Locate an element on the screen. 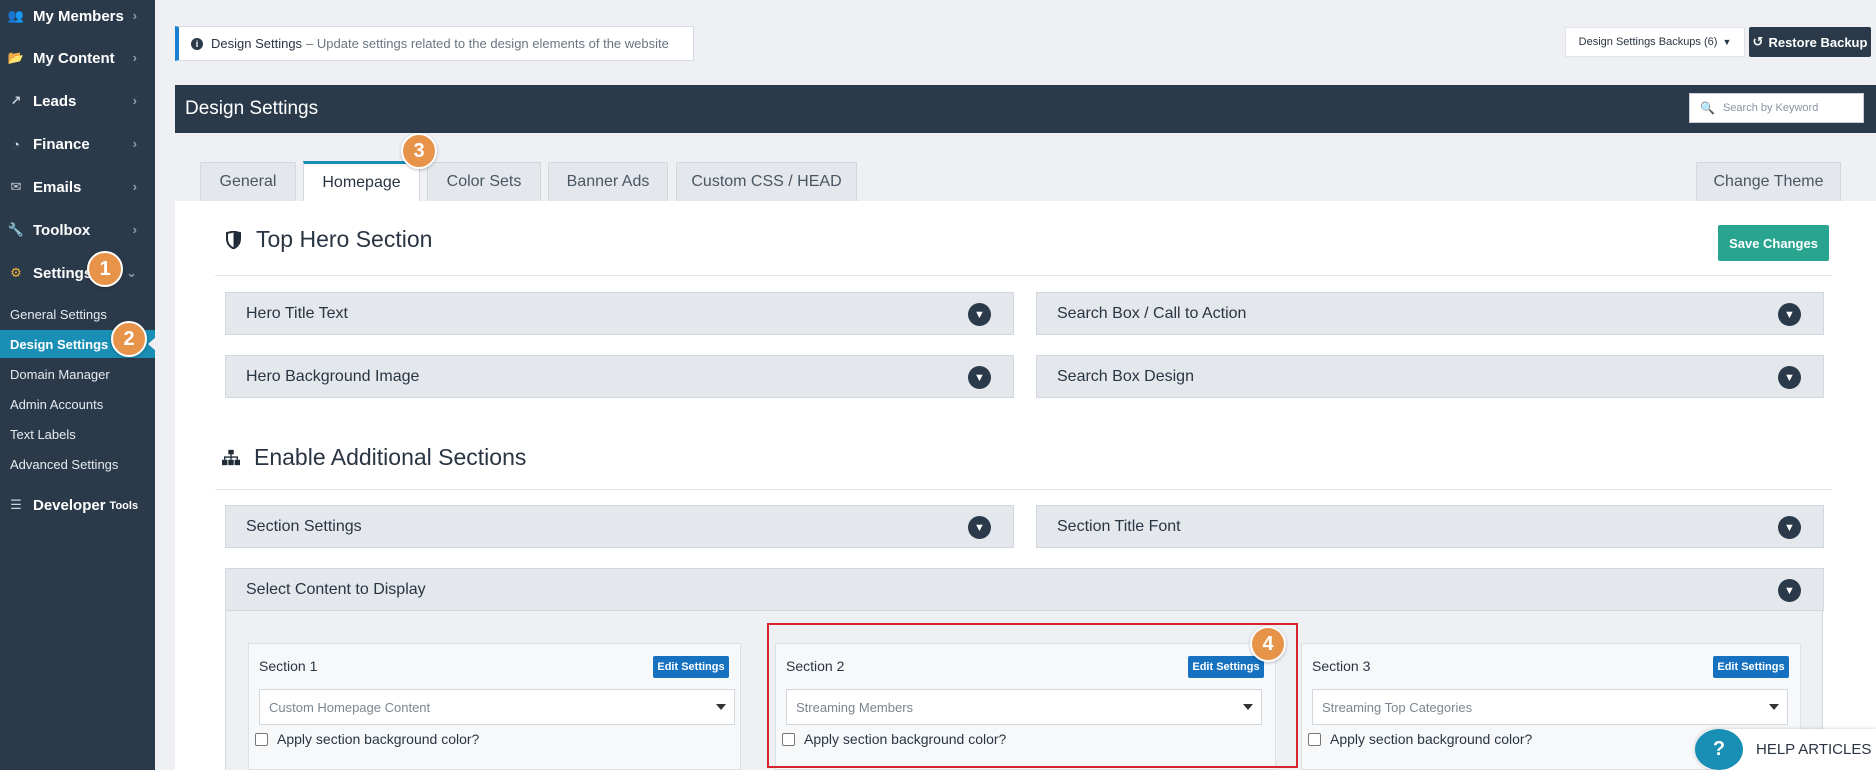 Image resolution: width=1876 pixels, height=770 pixels. sidebar-item-toolbox: 🔧 Toolbox › is located at coordinates (77, 230).